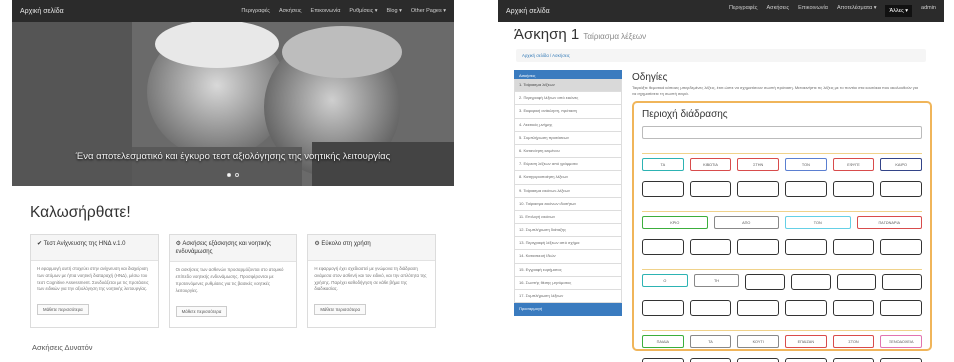 The width and height of the screenshot is (954, 362). I want to click on word-chip: ΕΦΥΓΕ, so click(853, 164).